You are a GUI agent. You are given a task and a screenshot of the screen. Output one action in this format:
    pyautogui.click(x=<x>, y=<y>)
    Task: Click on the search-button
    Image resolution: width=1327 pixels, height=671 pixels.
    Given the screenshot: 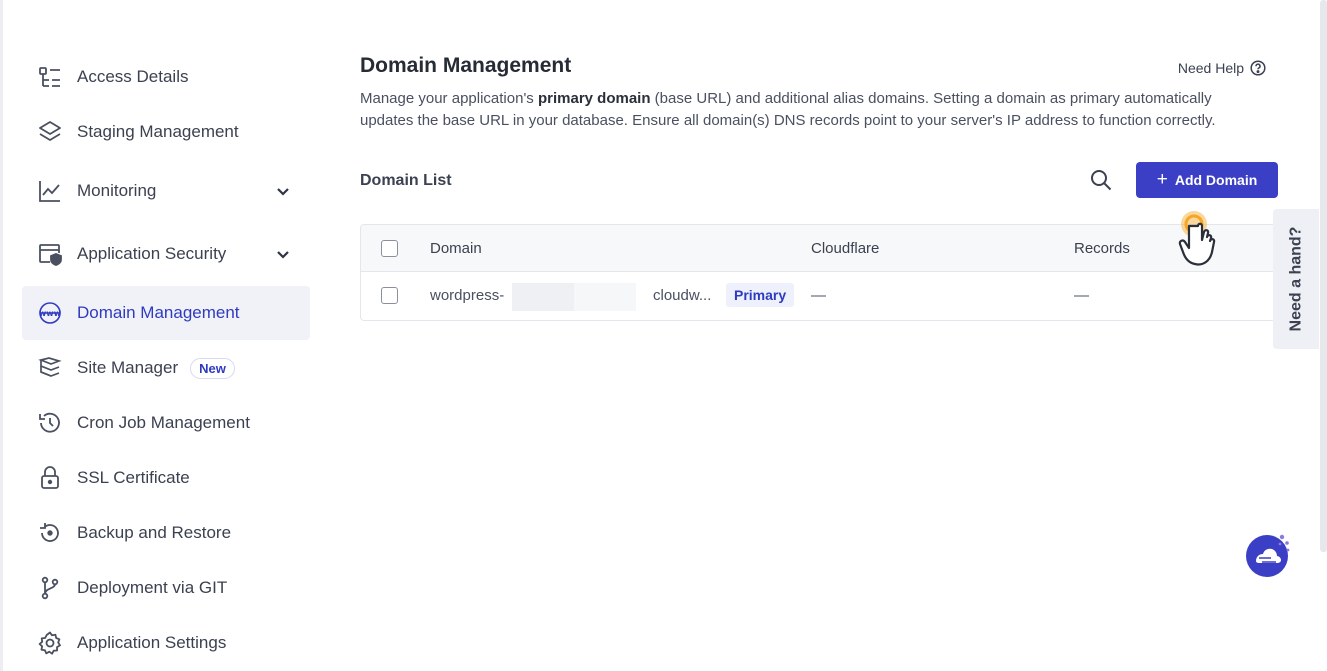 What is the action you would take?
    pyautogui.click(x=1101, y=181)
    